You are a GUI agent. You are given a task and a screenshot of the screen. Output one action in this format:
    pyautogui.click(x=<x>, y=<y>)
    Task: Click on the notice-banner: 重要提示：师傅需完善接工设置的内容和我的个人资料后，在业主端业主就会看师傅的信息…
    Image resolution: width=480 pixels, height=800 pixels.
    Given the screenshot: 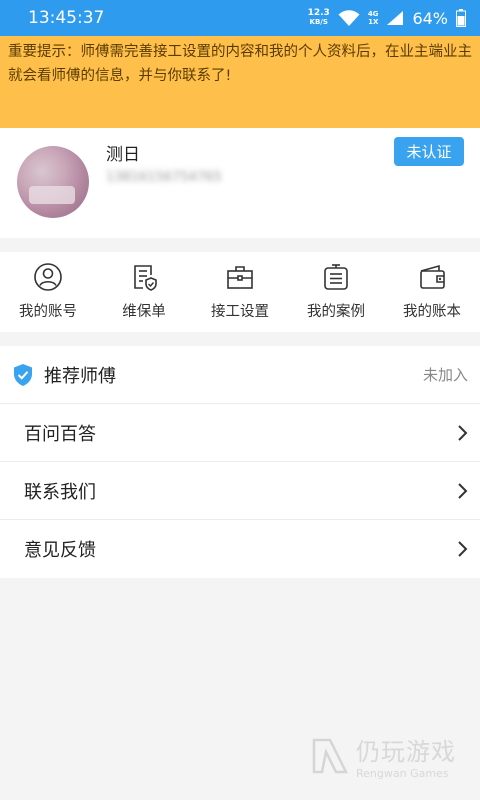 What is the action you would take?
    pyautogui.click(x=240, y=82)
    